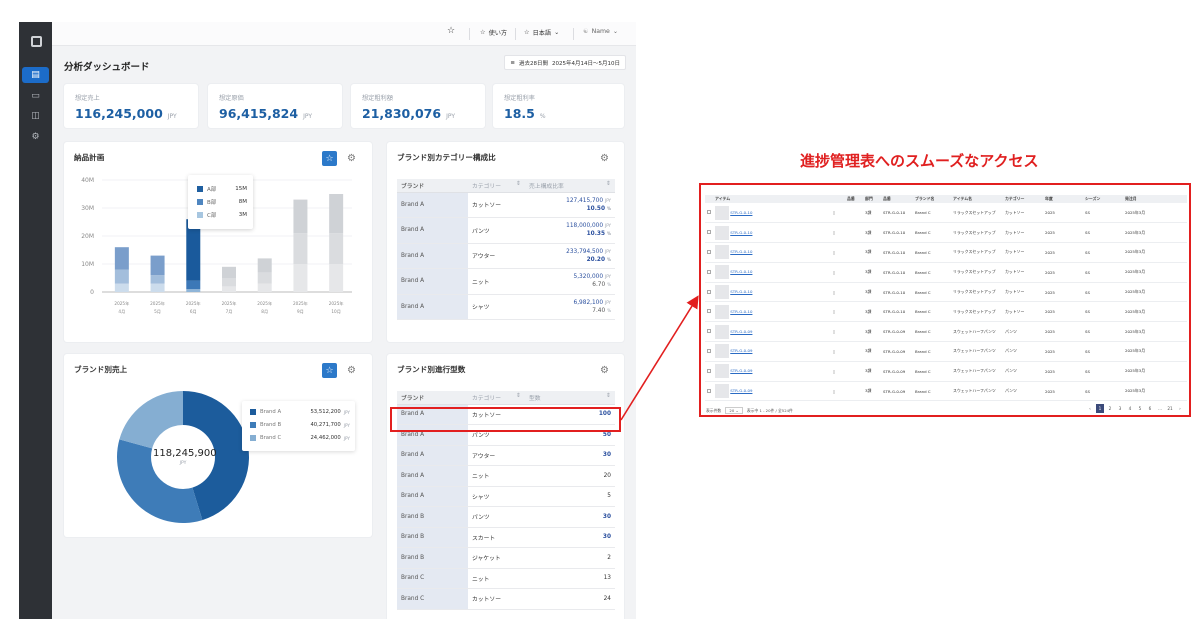 This screenshot has height=631, width=1200. What do you see at coordinates (527, 32) in the screenshot?
I see `star-icon: ☆` at bounding box center [527, 32].